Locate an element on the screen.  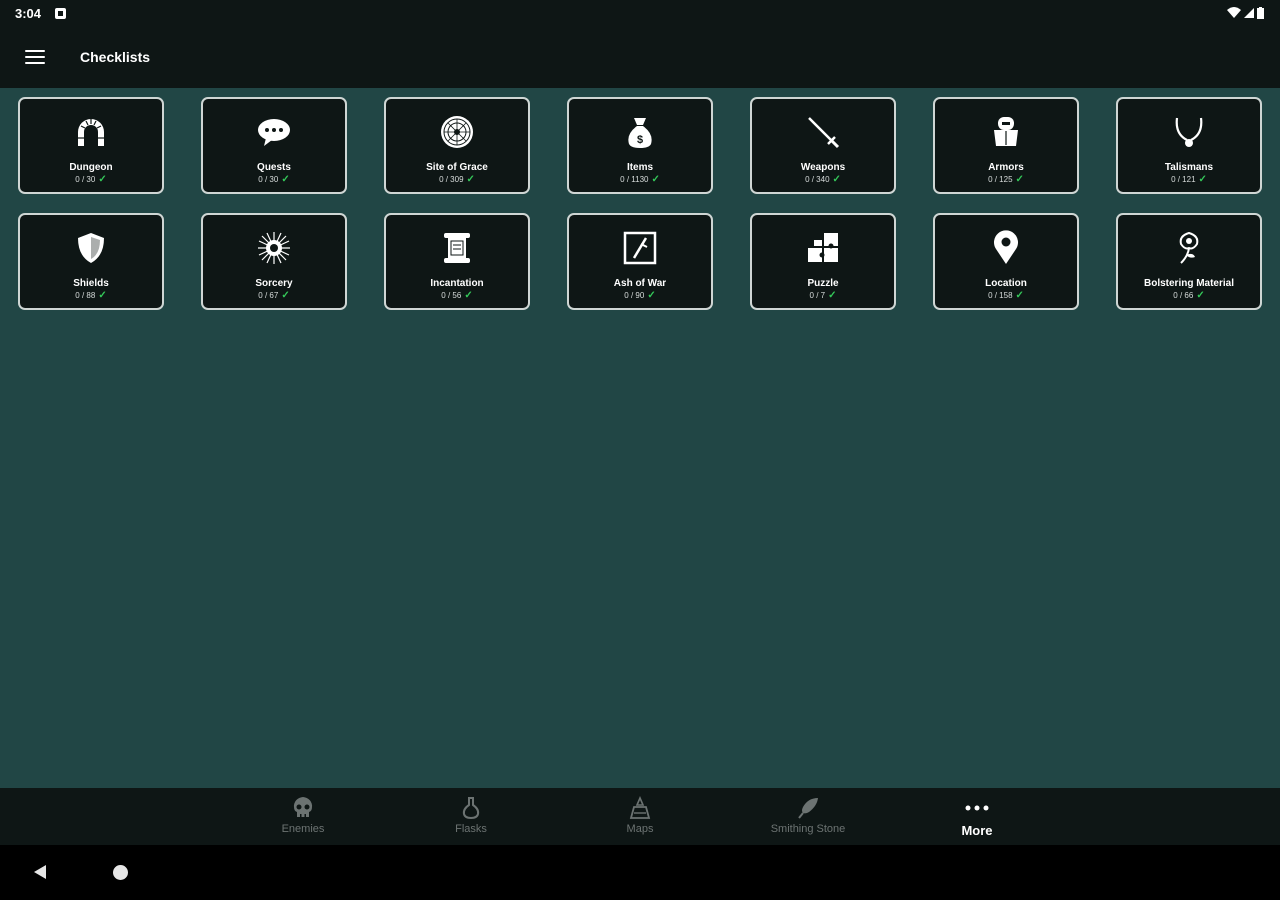
page-title: Checklists is located at coordinates (115, 57).